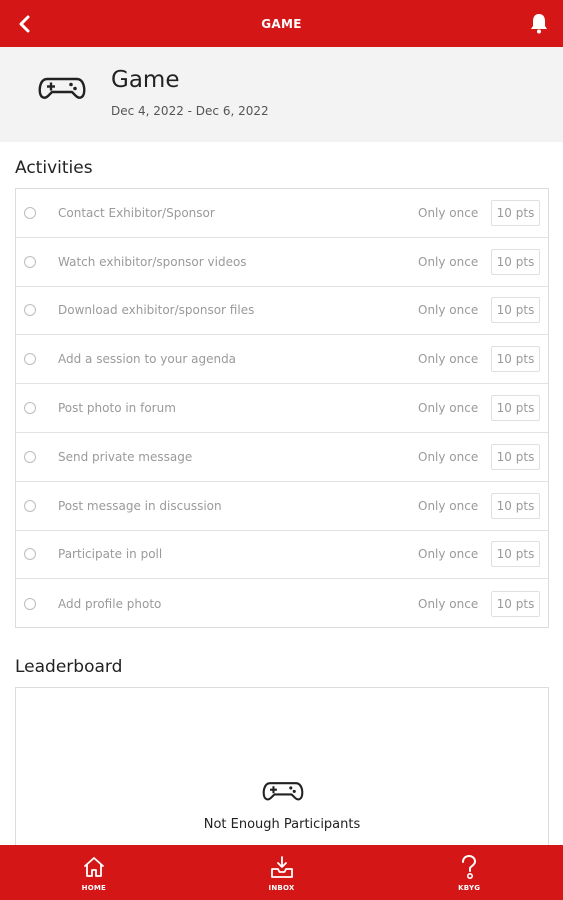  I want to click on activity-label: Add a session to your agenda, so click(147, 359).